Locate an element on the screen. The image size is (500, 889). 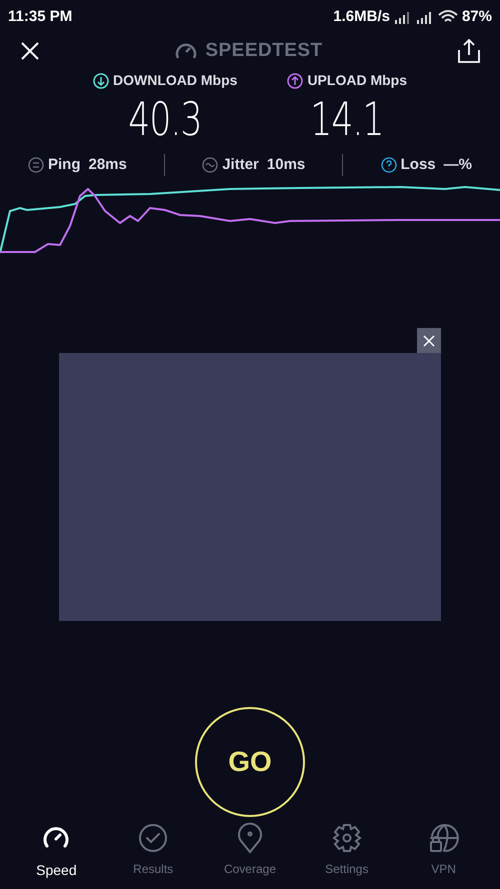
nav-tab: Settings is located at coordinates (346, 851).